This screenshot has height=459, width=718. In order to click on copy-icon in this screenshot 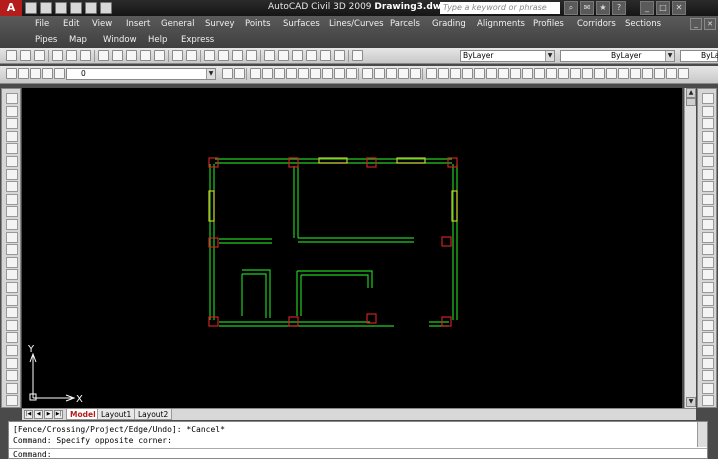, I will do `click(117, 55)`.